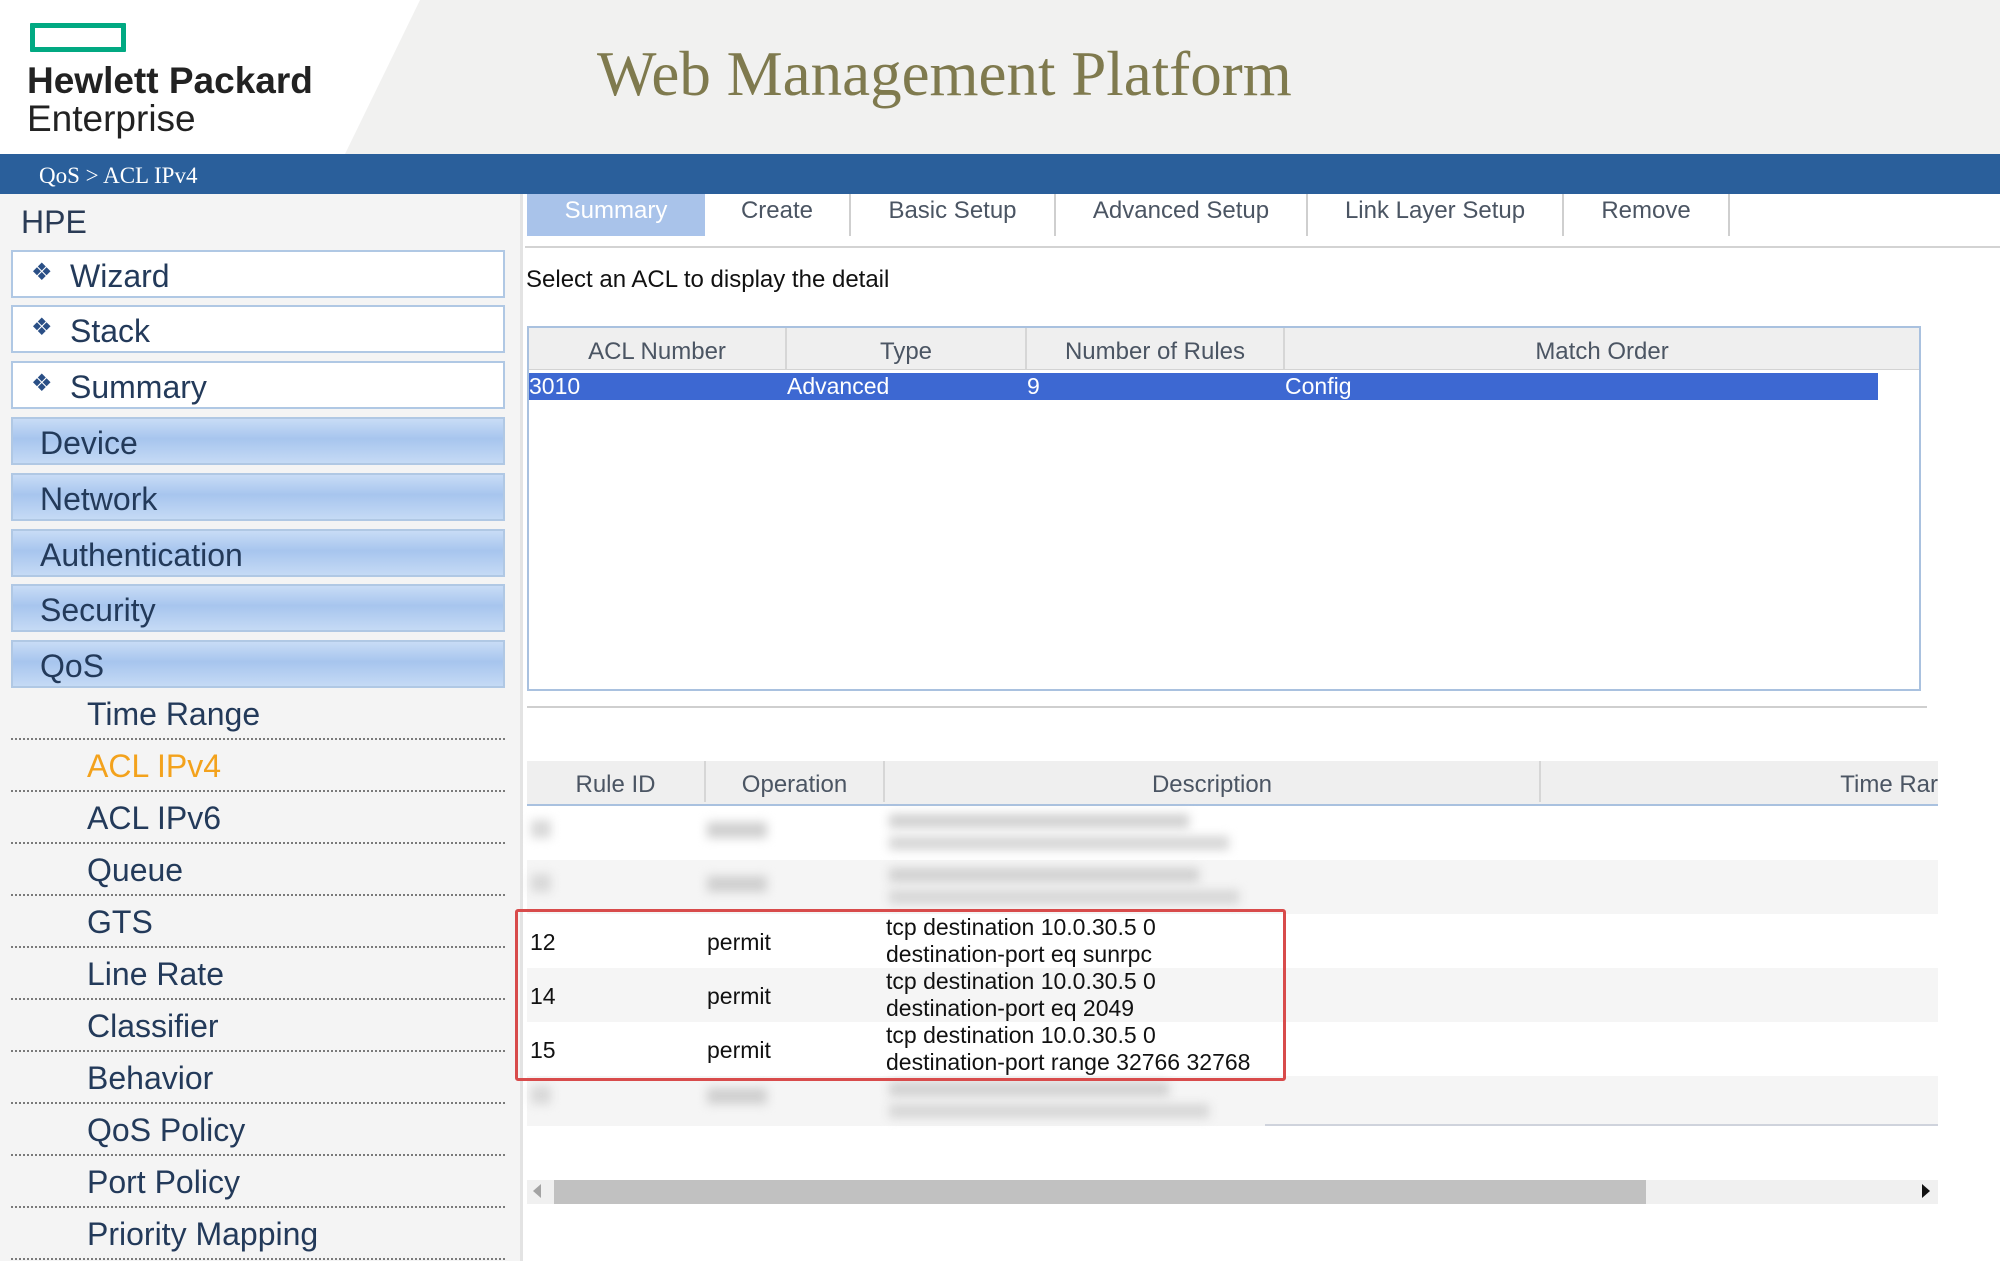  I want to click on table-bottom-border, so click(1601, 1125).